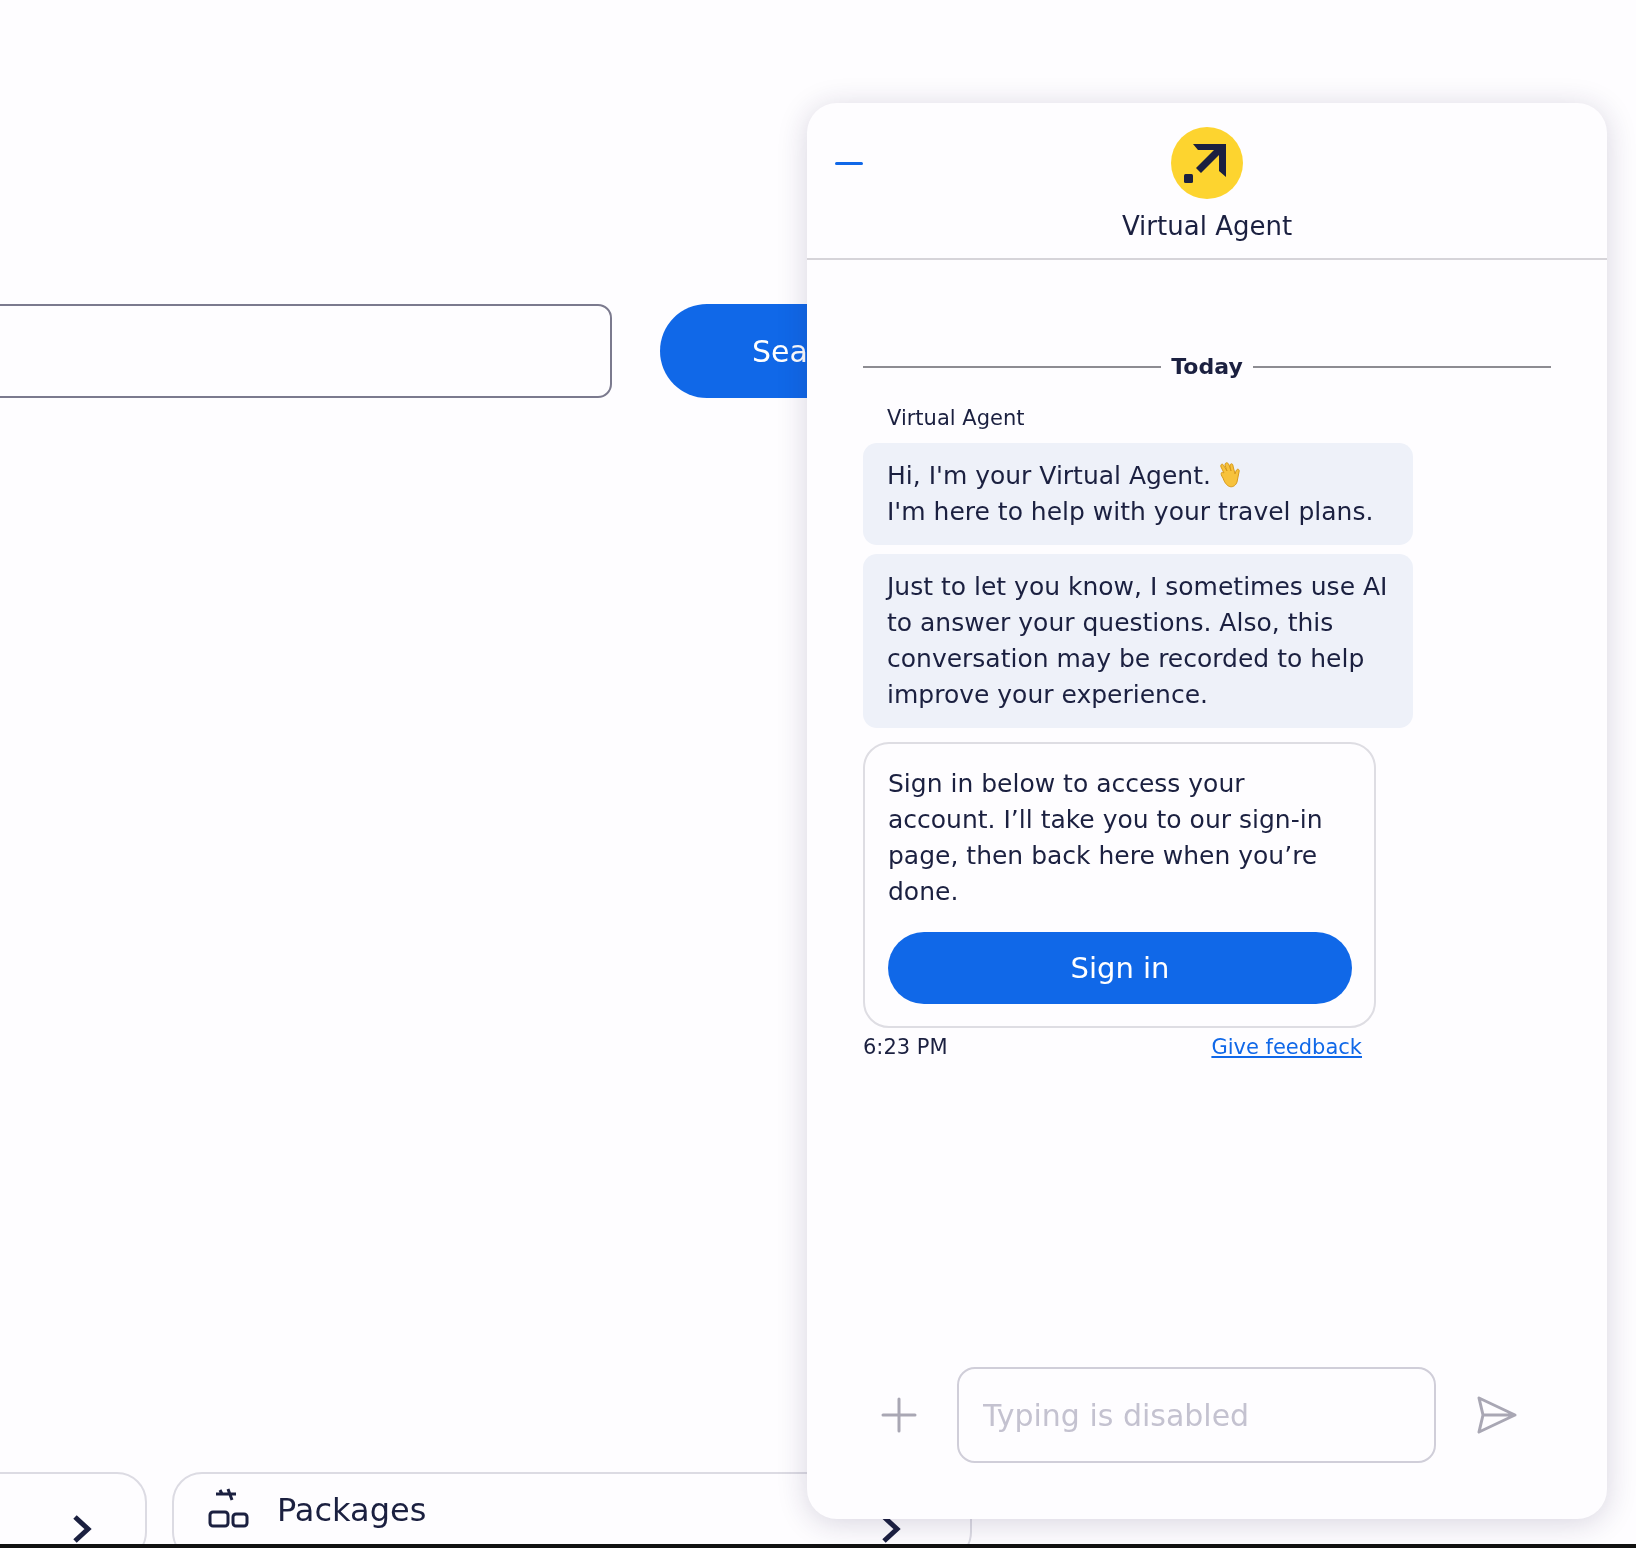 The height and width of the screenshot is (1548, 1636). What do you see at coordinates (82, 1529) in the screenshot?
I see `chevron-icon` at bounding box center [82, 1529].